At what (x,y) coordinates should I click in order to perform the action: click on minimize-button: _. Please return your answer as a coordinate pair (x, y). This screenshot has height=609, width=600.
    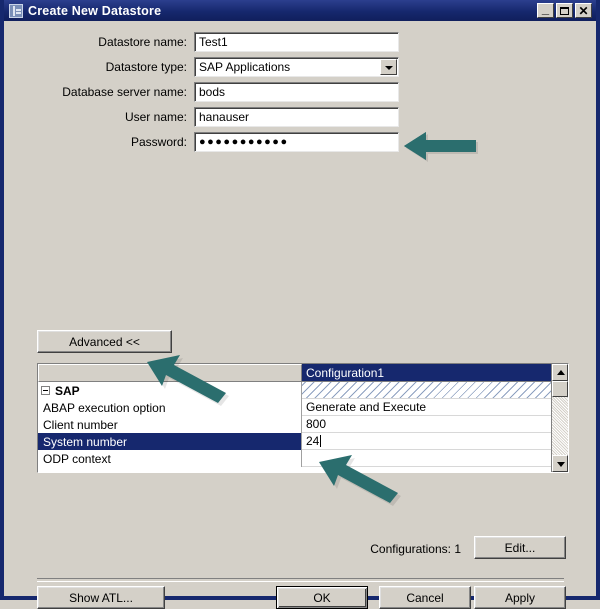
    Looking at the image, I should click on (545, 9).